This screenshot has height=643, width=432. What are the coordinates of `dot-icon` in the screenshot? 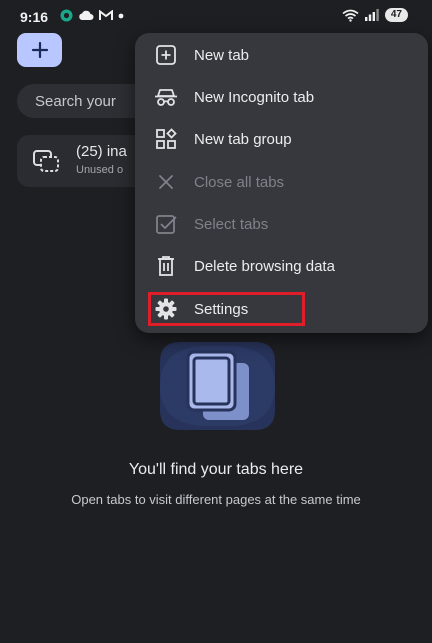 It's located at (121, 15).